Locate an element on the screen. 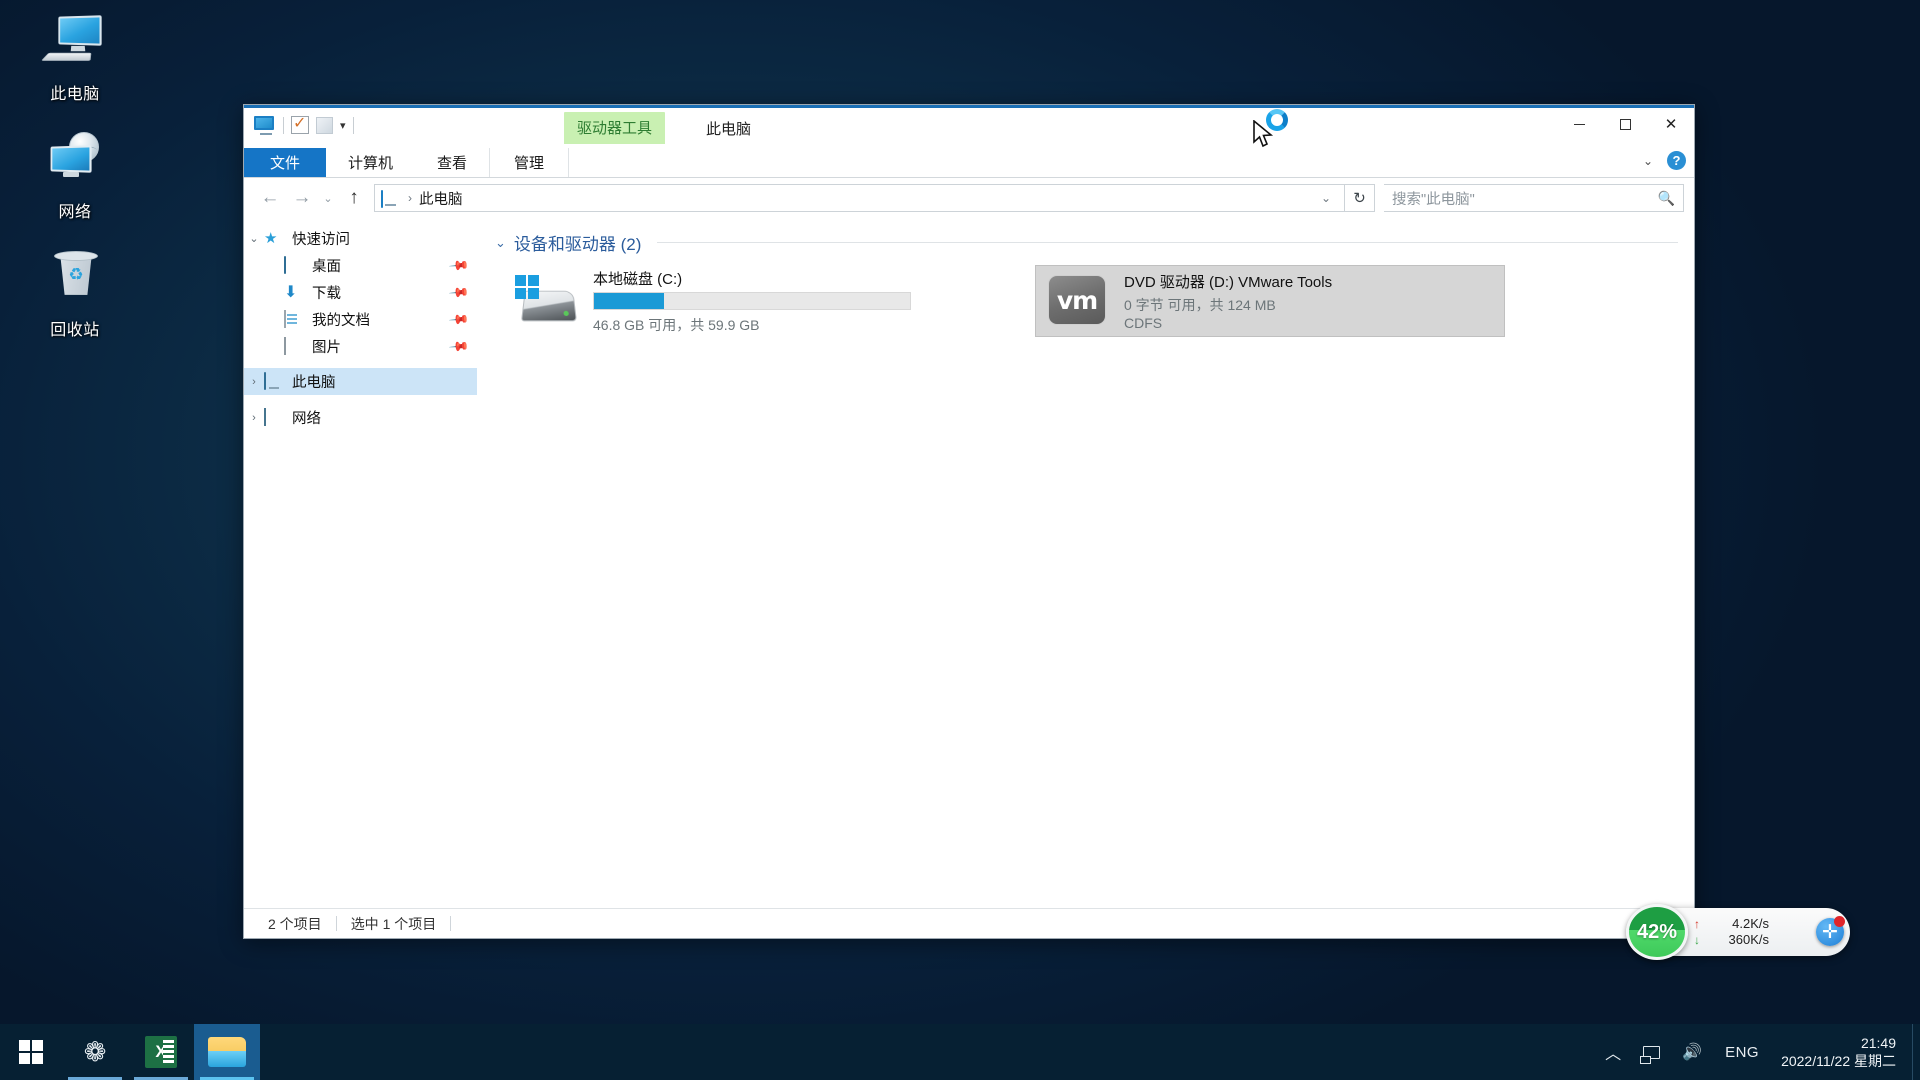 This screenshot has width=1920, height=1080. network-icon is located at coordinates (75, 162).